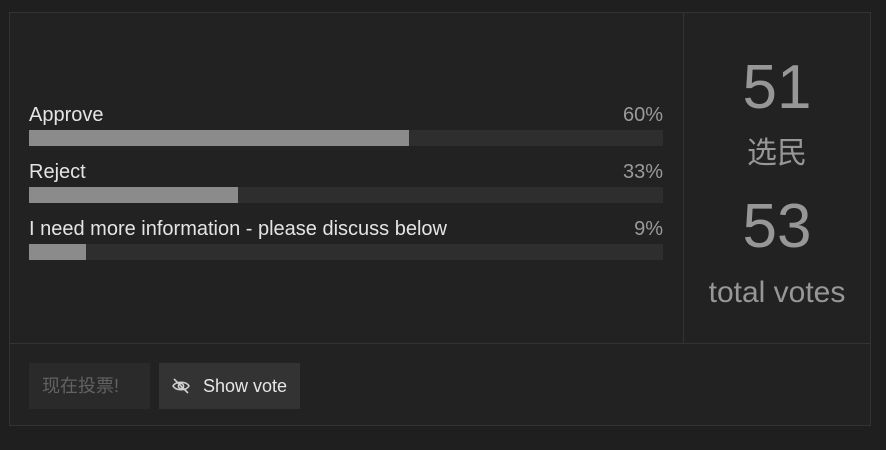 This screenshot has height=450, width=886. What do you see at coordinates (66, 115) in the screenshot?
I see `option-label: Approve` at bounding box center [66, 115].